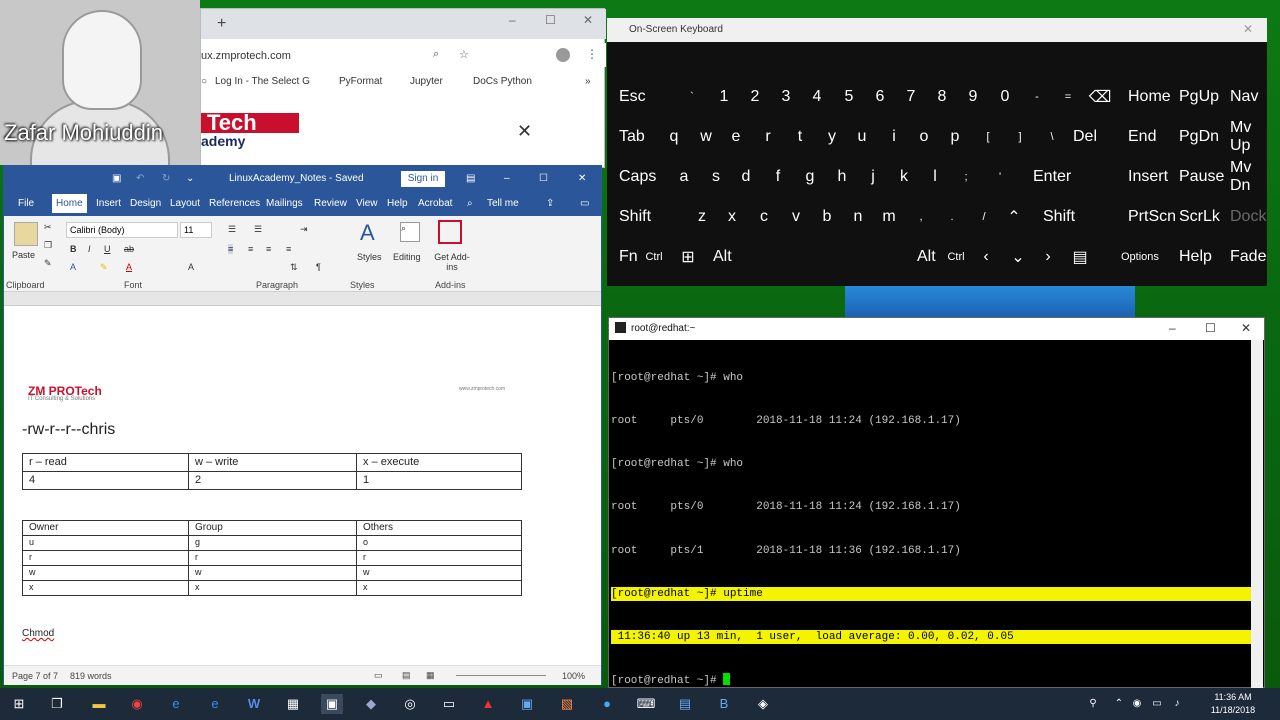 The image size is (1280, 720). Describe the element at coordinates (410, 704) in the screenshot. I see `app-icon: ◎` at that location.